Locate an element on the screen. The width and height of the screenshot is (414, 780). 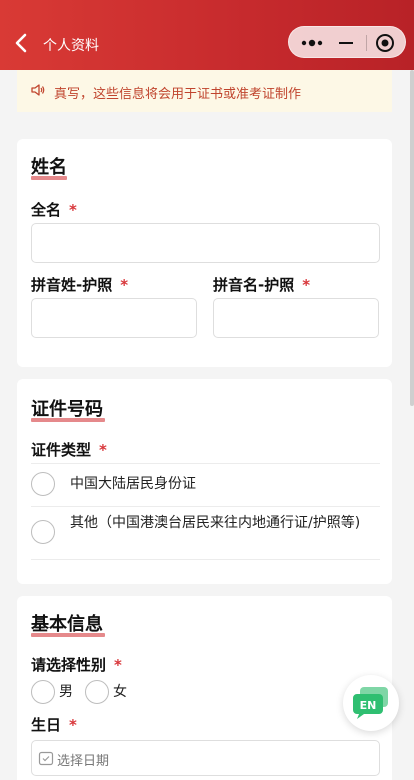
notice-text: 真写，这些信息将会用于证书或准考证制作 is located at coordinates (178, 94).